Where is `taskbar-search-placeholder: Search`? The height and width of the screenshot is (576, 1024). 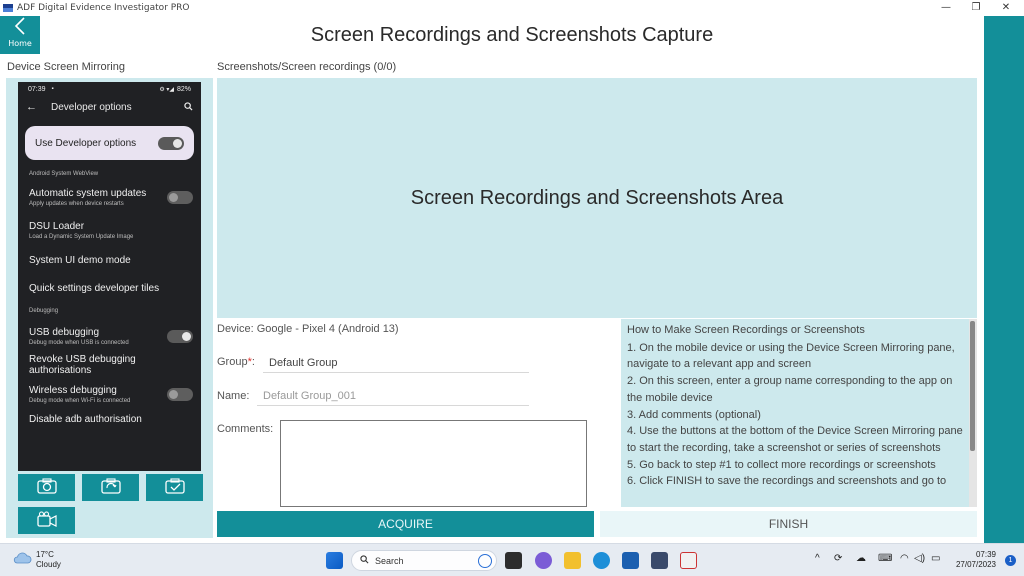
taskbar-search-placeholder: Search is located at coordinates (389, 560).